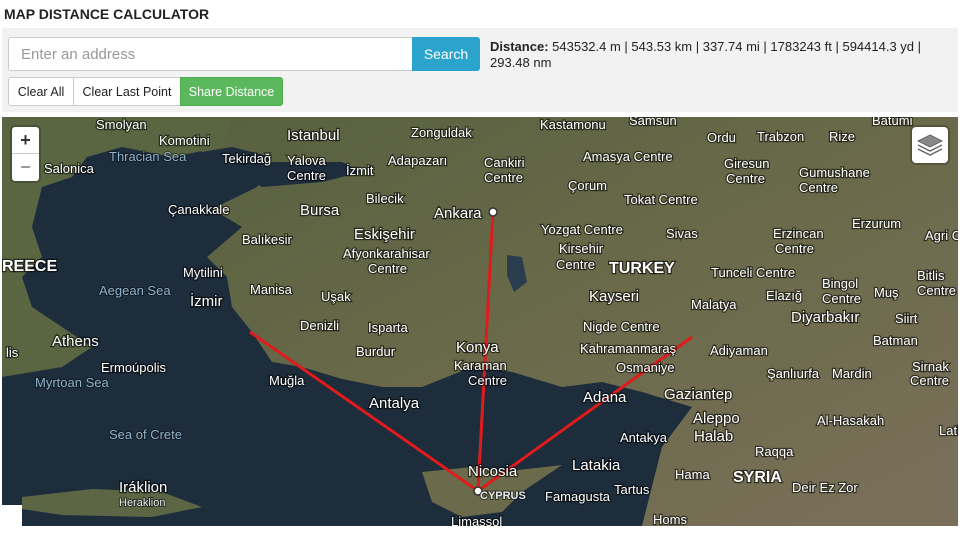 The width and height of the screenshot is (962, 533). Describe the element at coordinates (739, 350) in the screenshot. I see `map-label: Adiyaman` at that location.